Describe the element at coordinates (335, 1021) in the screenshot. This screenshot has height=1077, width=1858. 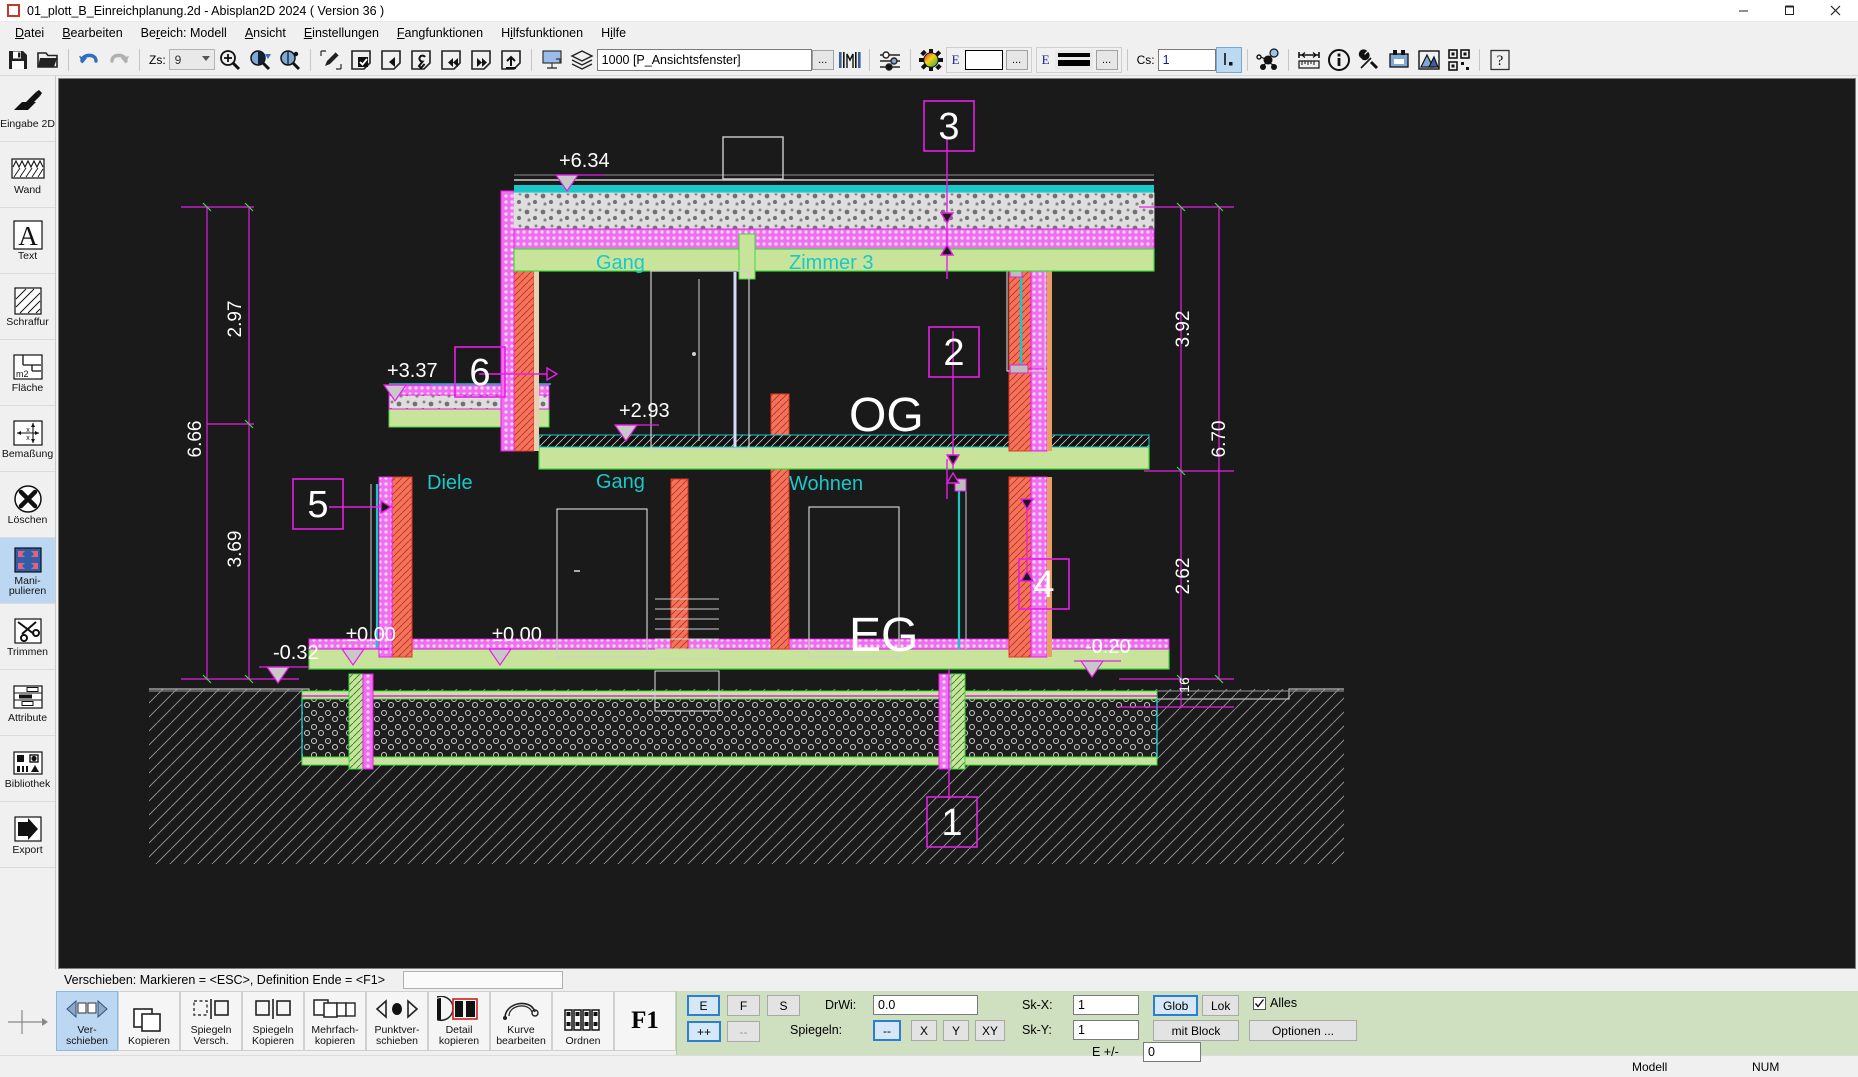
I see `bottom-button-mehrfachkopieren: Mehrfach-kopieren` at that location.